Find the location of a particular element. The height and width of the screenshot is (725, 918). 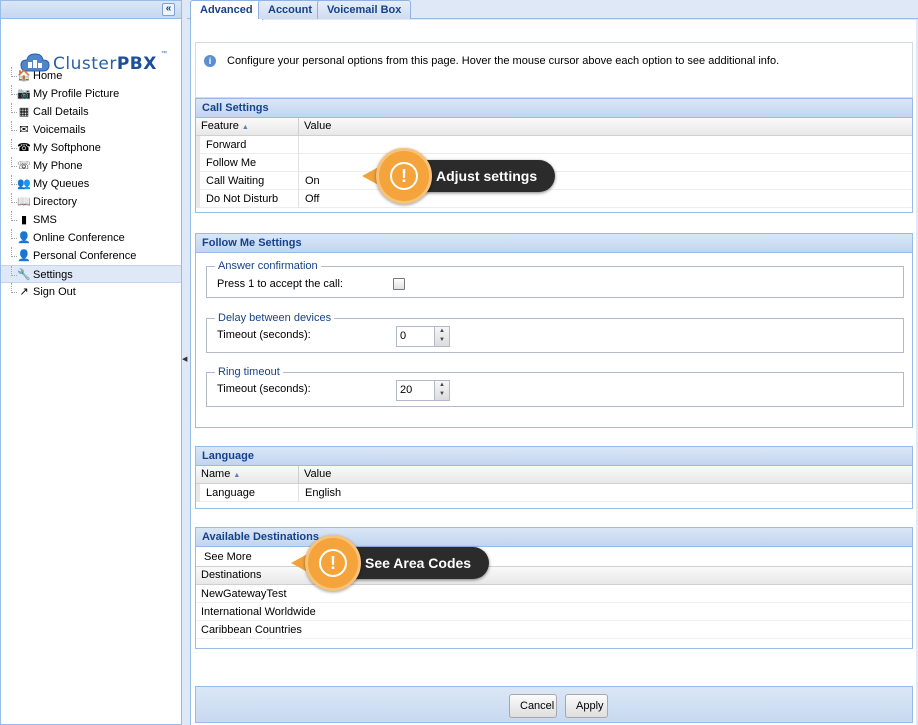

sidebar-item-my-profile-picture: 📷 My Profile Picture is located at coordinates (91, 94).